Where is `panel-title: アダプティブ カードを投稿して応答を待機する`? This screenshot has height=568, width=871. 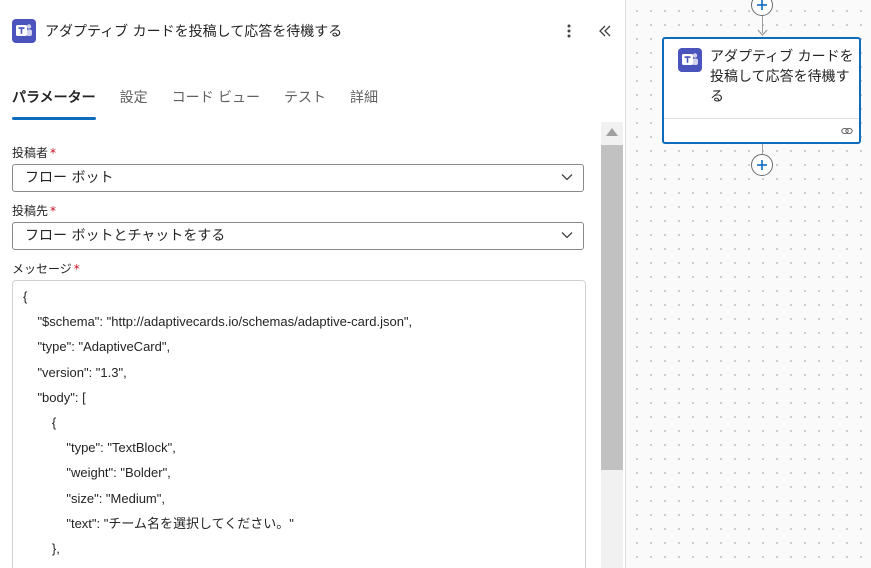
panel-title: アダプティブ カードを投稿して応答を待機する is located at coordinates (194, 32).